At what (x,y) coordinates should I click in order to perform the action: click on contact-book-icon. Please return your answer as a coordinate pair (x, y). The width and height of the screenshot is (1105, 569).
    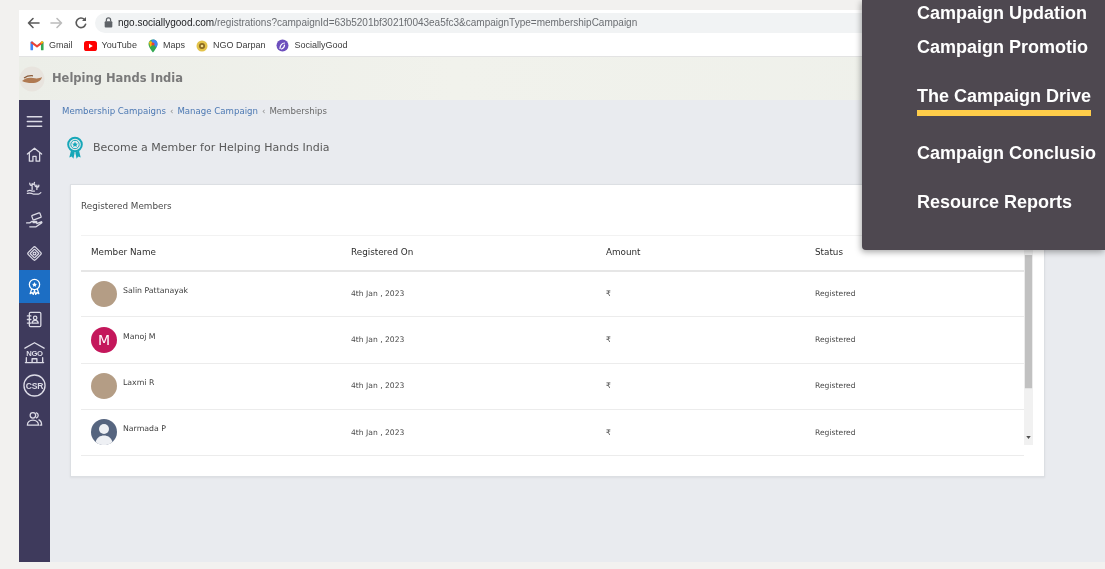
    Looking at the image, I should click on (34, 319).